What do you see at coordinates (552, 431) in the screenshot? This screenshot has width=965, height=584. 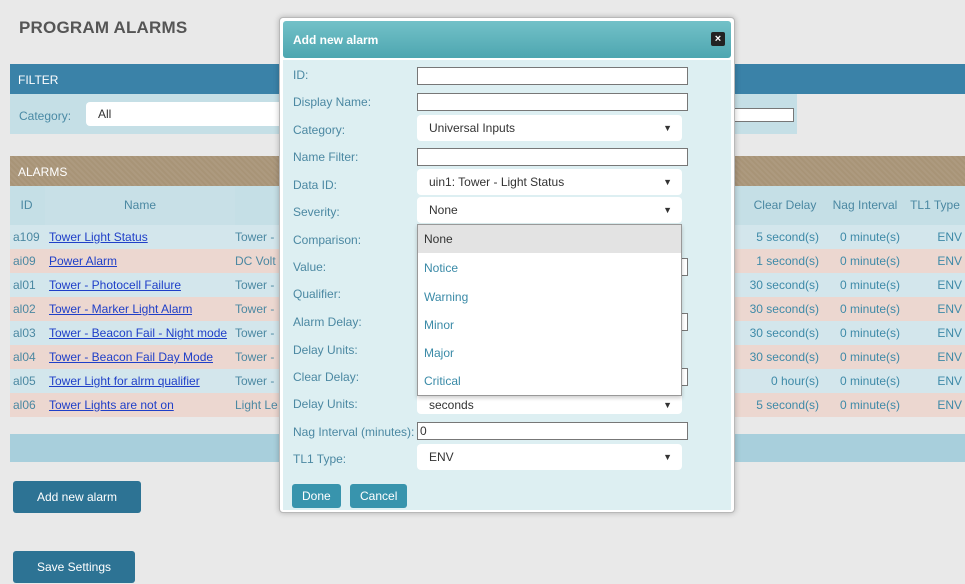 I see `nag-interval-input: 0` at bounding box center [552, 431].